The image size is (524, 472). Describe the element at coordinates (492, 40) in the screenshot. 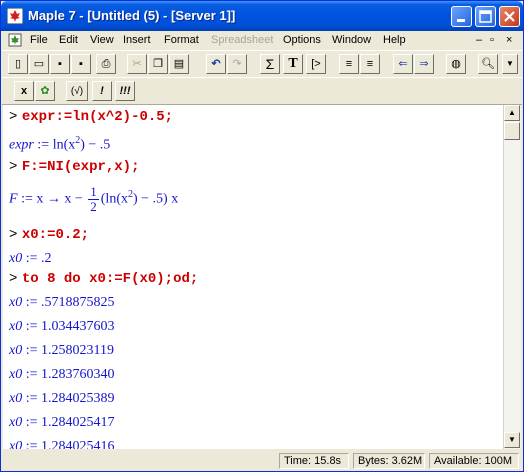

I see `doc-restore-button: ▫` at that location.